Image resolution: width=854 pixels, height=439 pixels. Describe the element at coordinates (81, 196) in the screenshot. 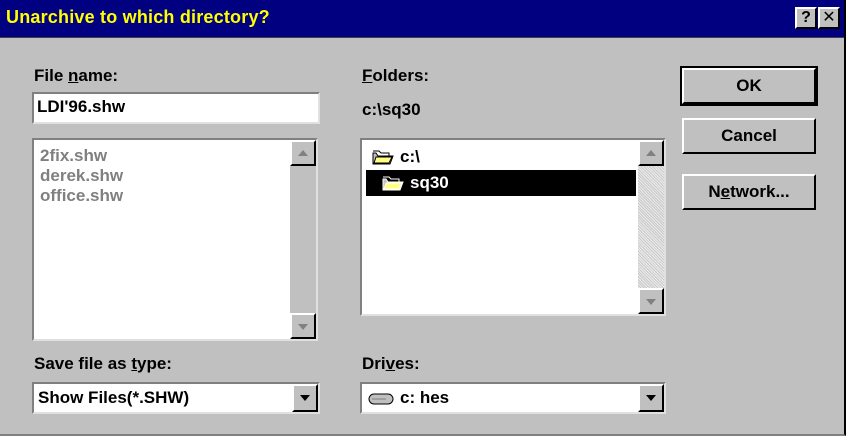

I see `list-item: office.shw` at that location.